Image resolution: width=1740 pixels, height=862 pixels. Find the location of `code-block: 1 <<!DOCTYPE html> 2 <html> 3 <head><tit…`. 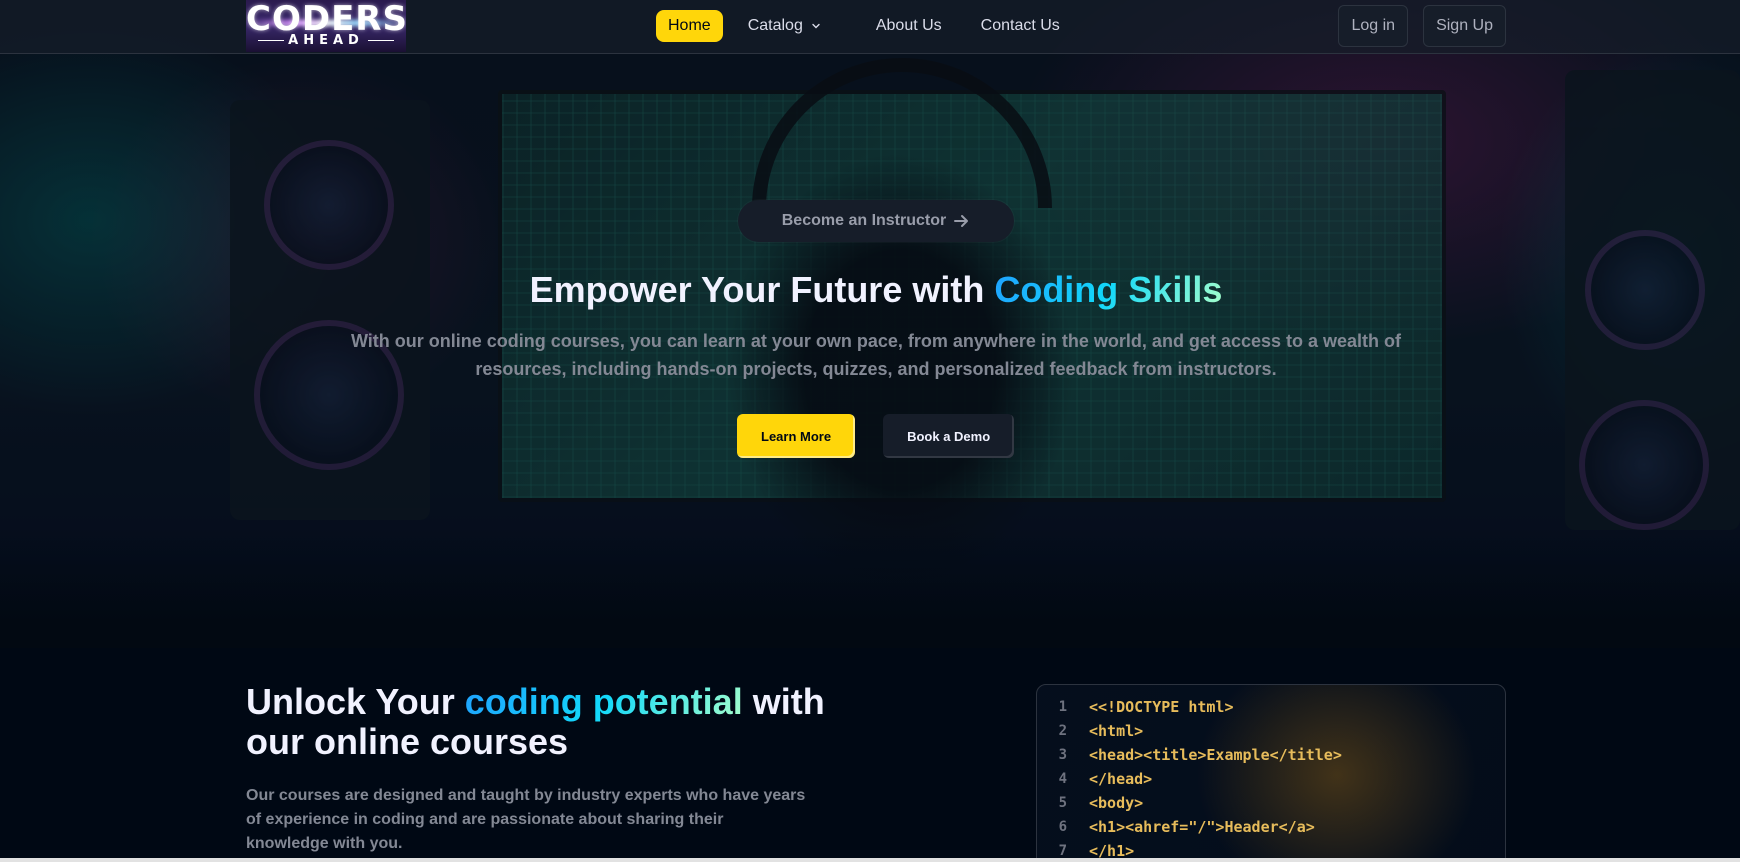

code-block: 1 <<!DOCTYPE html> 2 <html> 3 <head><tit… is located at coordinates (1271, 773).